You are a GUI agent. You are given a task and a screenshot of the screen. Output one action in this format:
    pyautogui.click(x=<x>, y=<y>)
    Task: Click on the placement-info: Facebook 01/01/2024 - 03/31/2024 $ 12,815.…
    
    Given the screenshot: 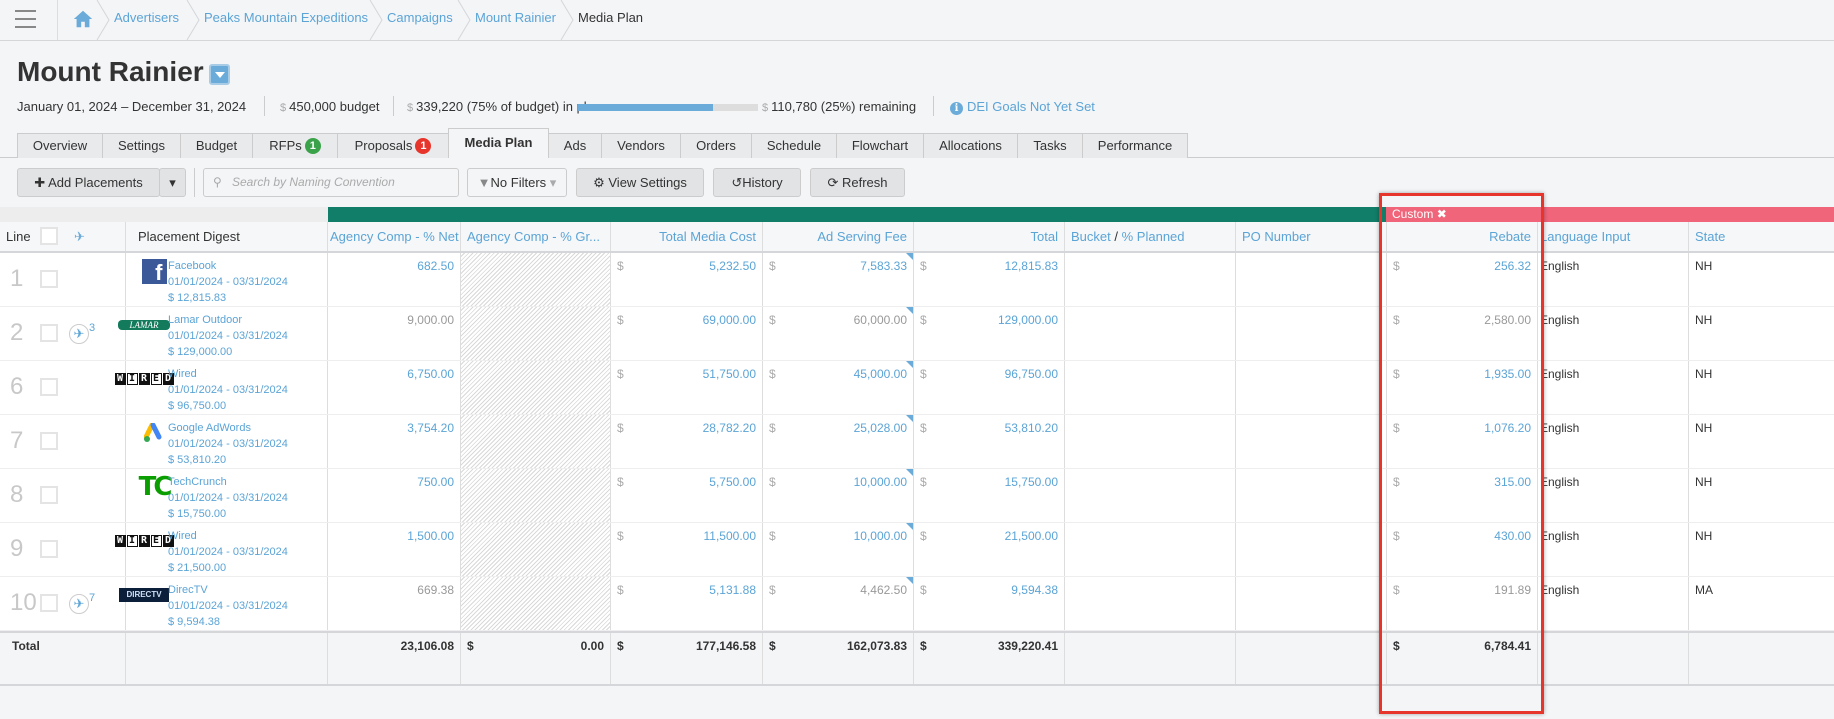 What is the action you would take?
    pyautogui.click(x=228, y=282)
    